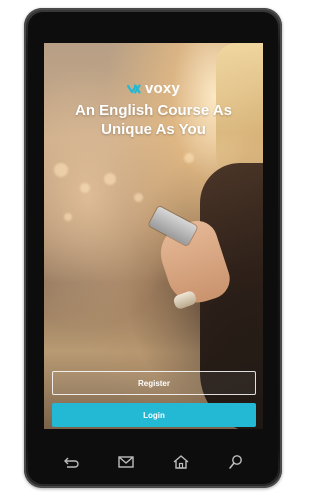 The height and width of the screenshot is (496, 320). What do you see at coordinates (153, 120) in the screenshot?
I see `hero-headline: An English Course As Unique As You` at bounding box center [153, 120].